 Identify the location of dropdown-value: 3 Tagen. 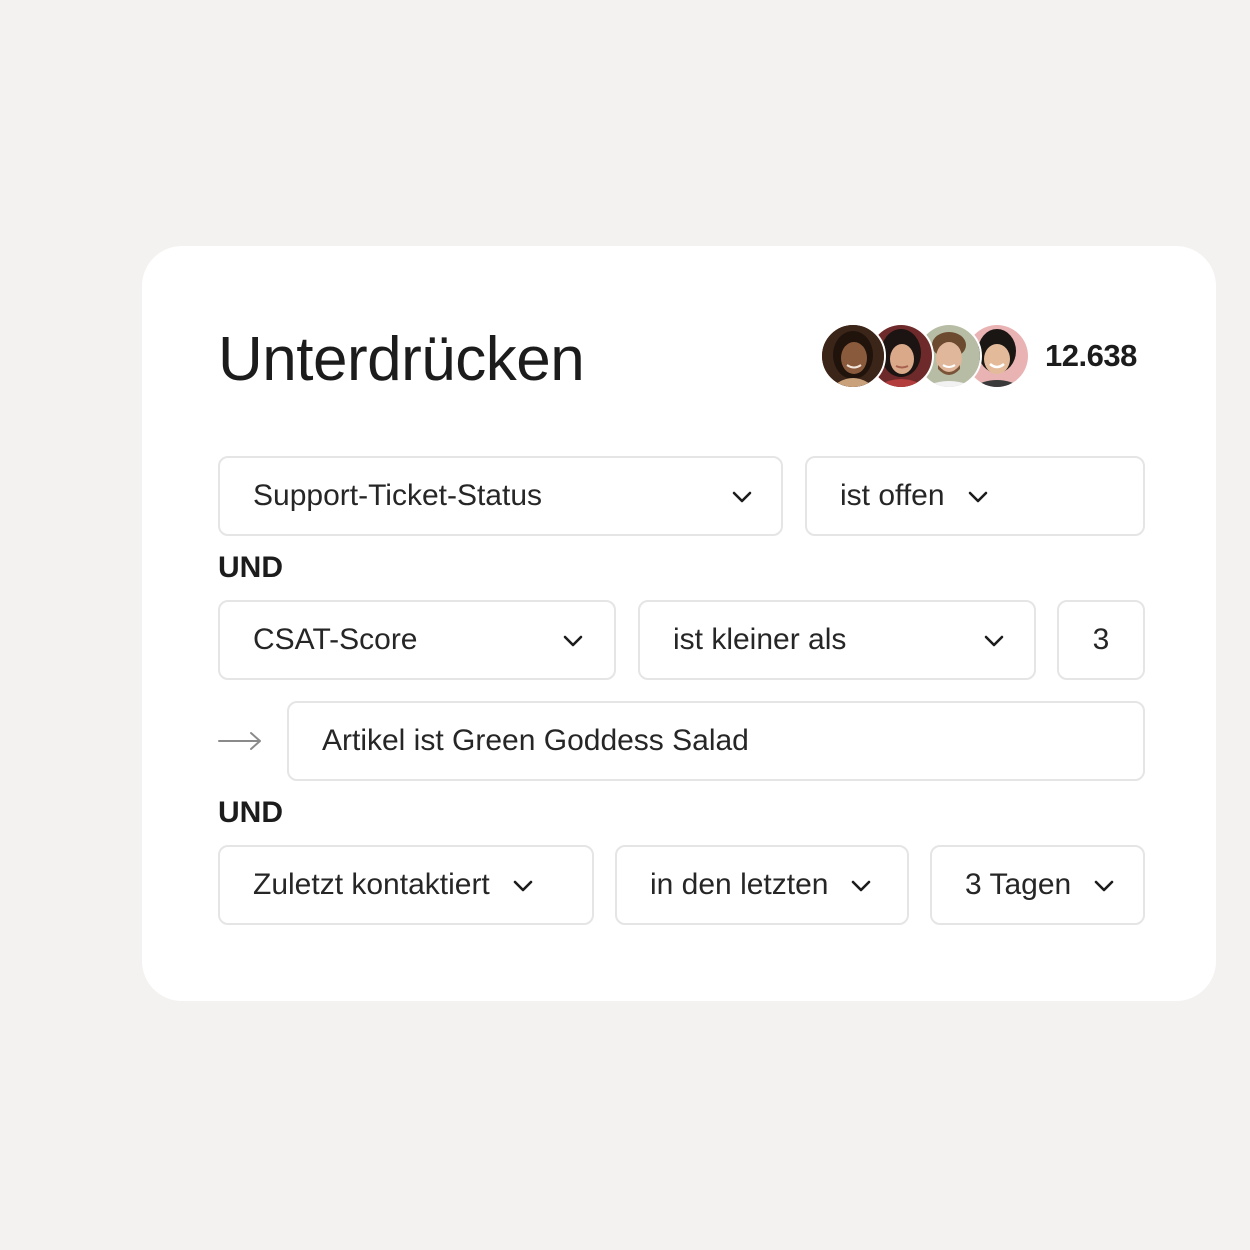
(1018, 884).